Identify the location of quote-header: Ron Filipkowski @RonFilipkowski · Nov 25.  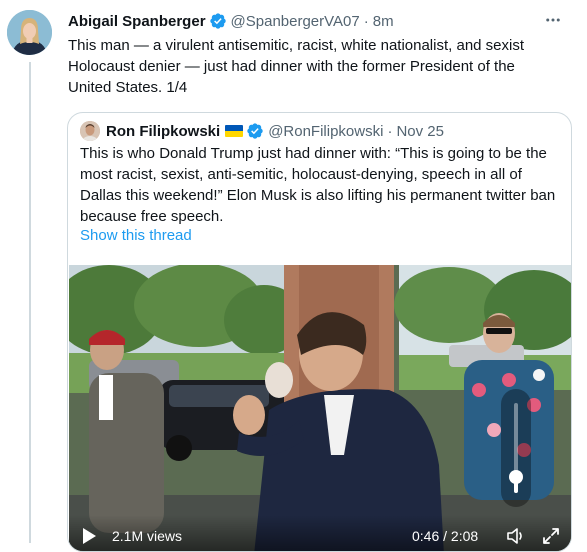
(262, 131).